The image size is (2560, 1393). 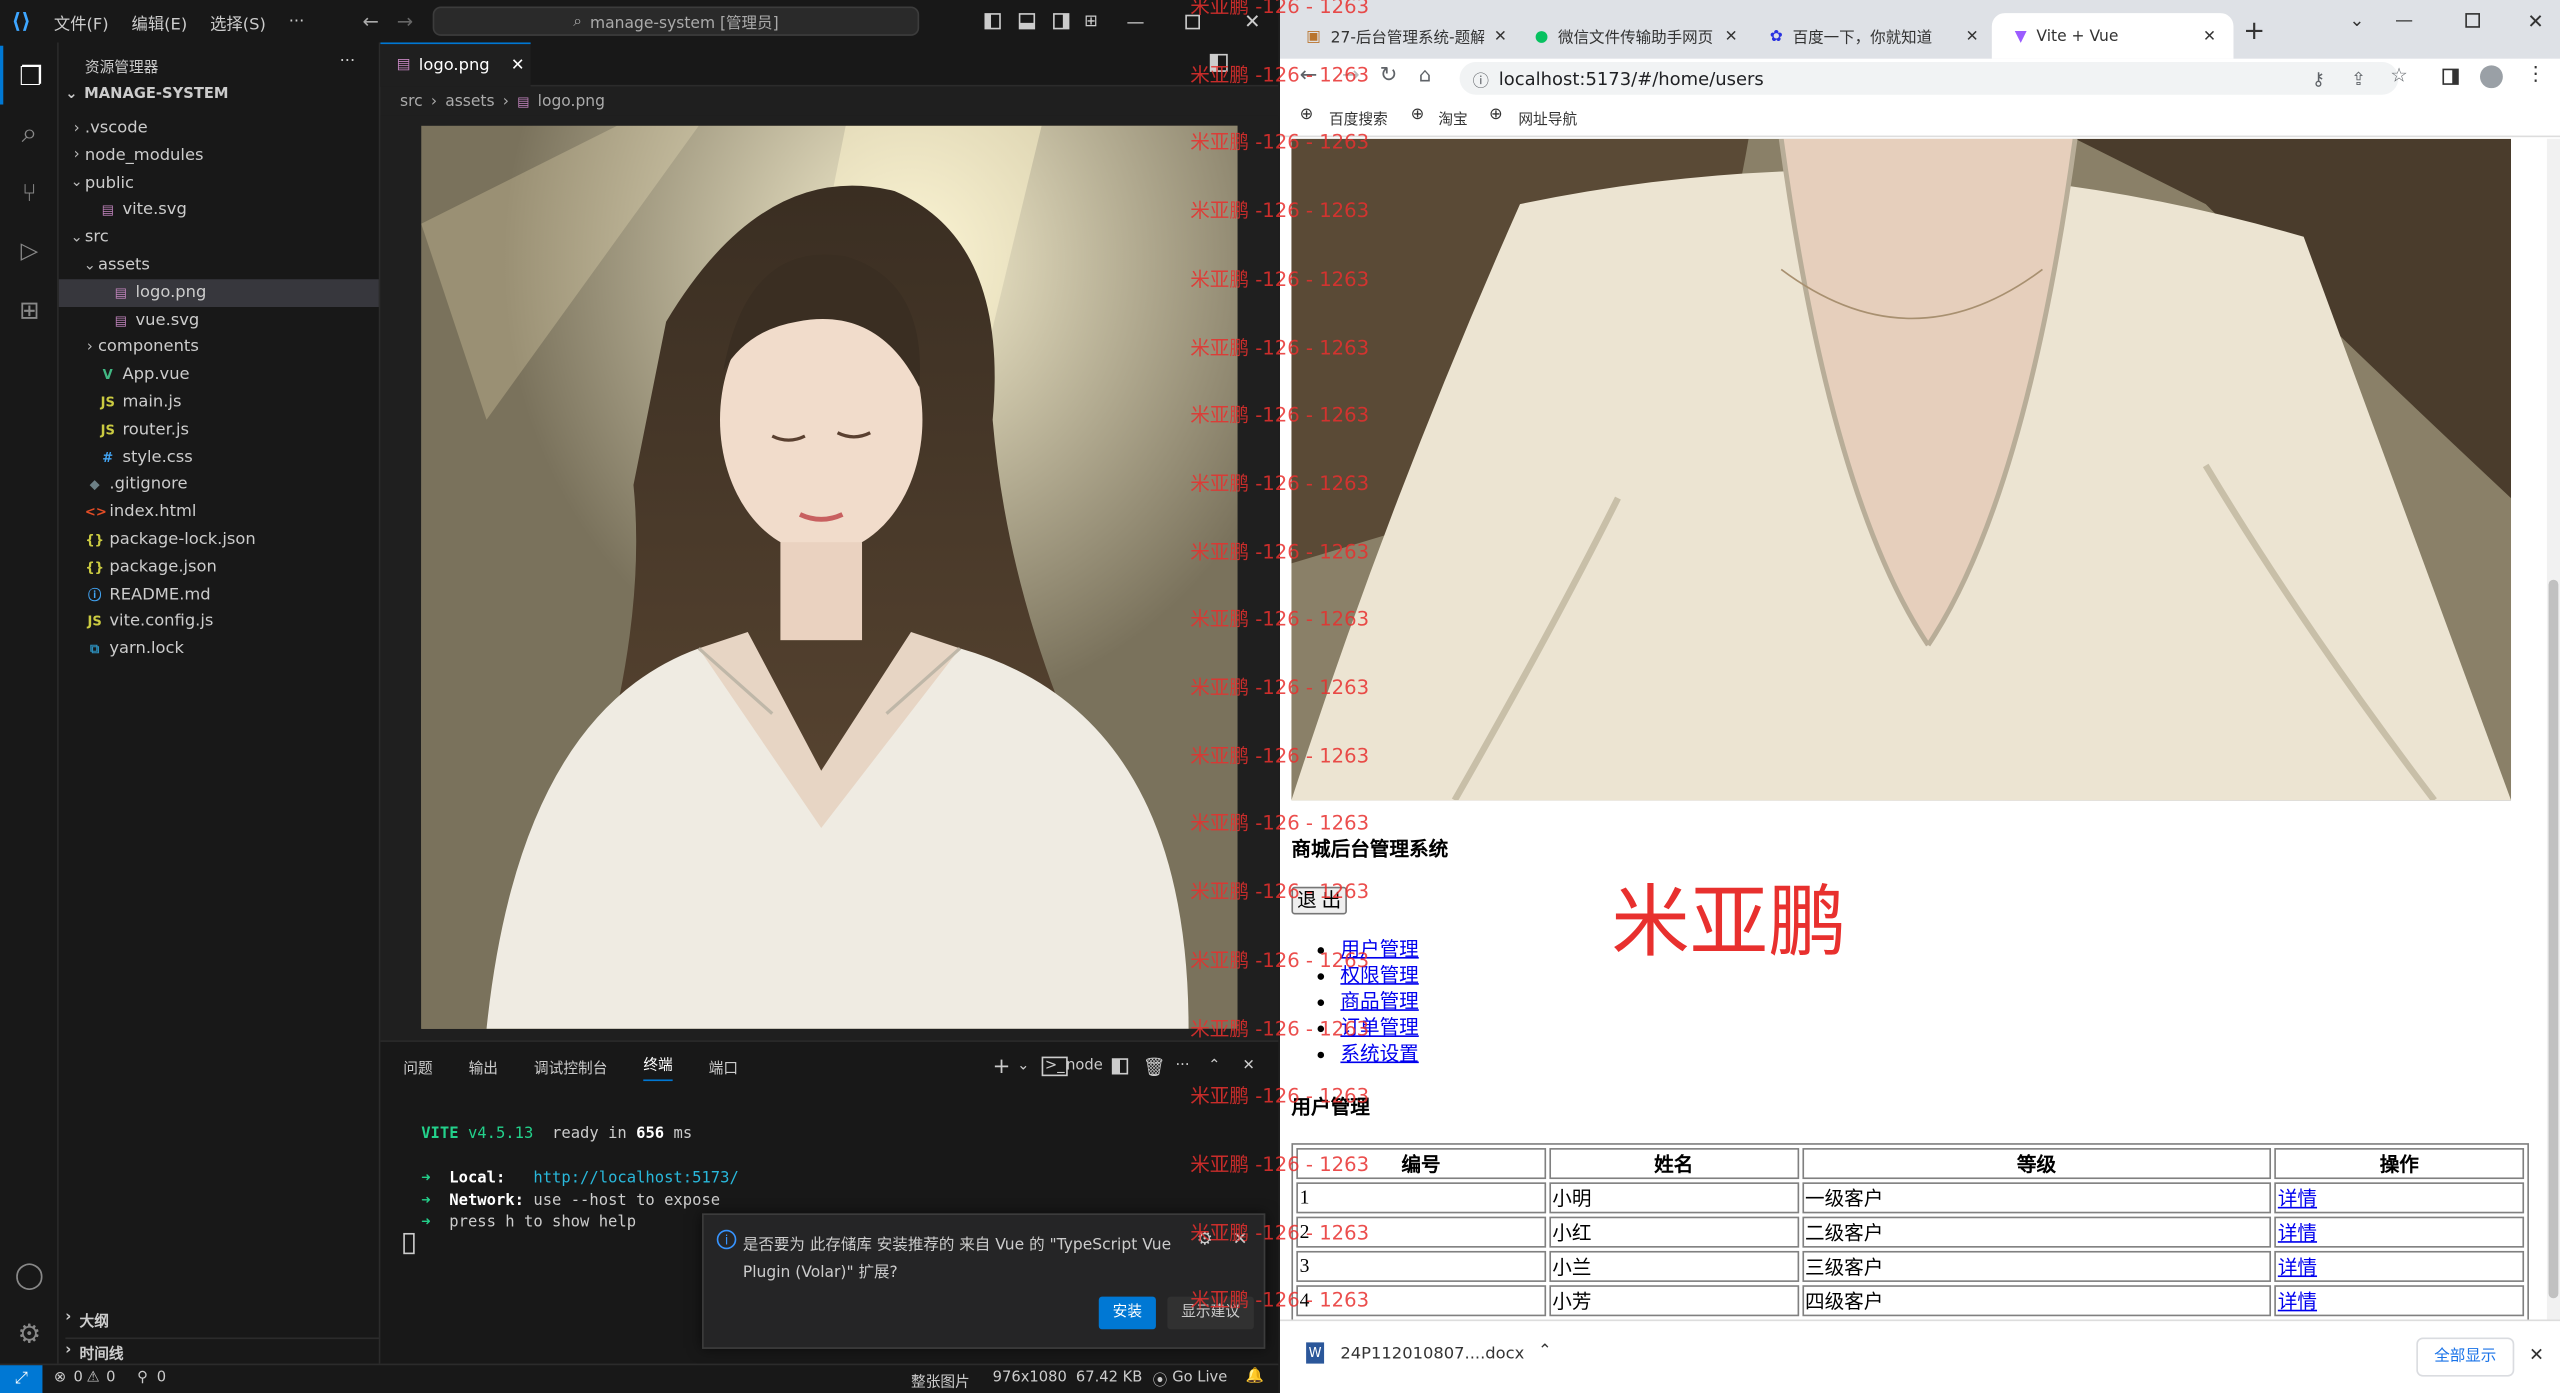 What do you see at coordinates (1214, 1066) in the screenshot?
I see `maximize-panel-icon: ⌃` at bounding box center [1214, 1066].